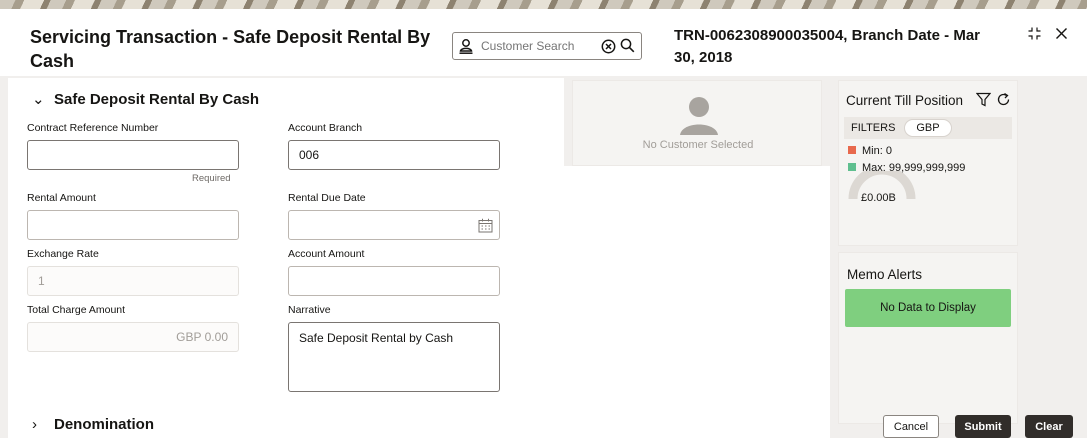 This screenshot has height=438, width=1087. I want to click on section-header-safe-deposit: ⌄ Safe Deposit Rental By Cash, so click(145, 99).